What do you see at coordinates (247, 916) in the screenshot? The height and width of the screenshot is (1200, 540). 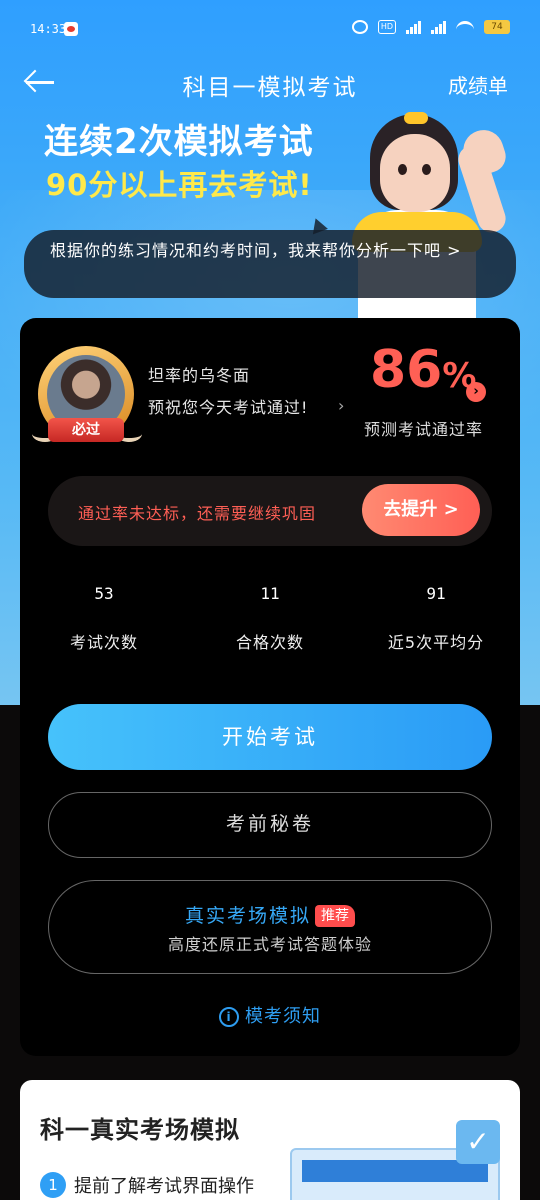 I see `real-exam-title: 真实考场模拟` at bounding box center [247, 916].